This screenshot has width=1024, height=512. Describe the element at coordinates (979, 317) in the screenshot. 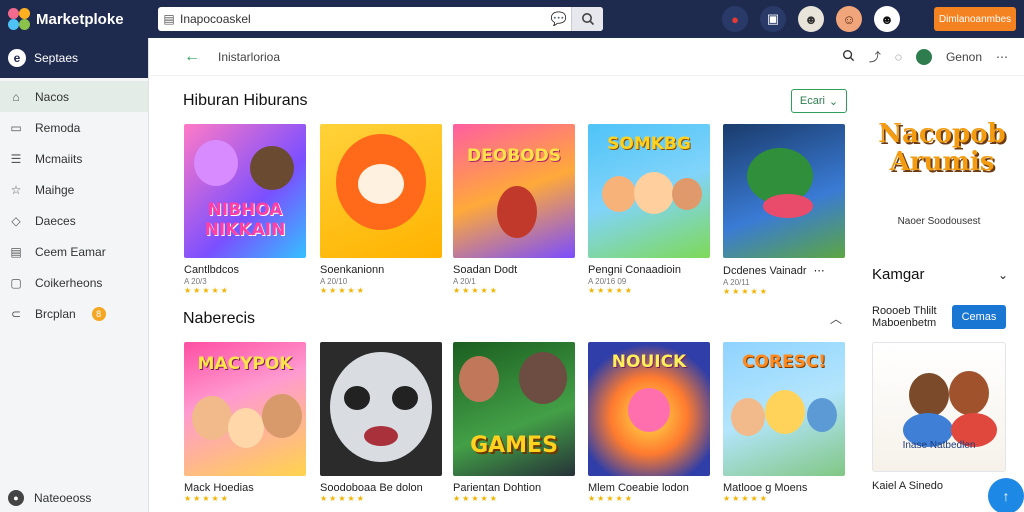

I see `category-button: Cemas` at that location.